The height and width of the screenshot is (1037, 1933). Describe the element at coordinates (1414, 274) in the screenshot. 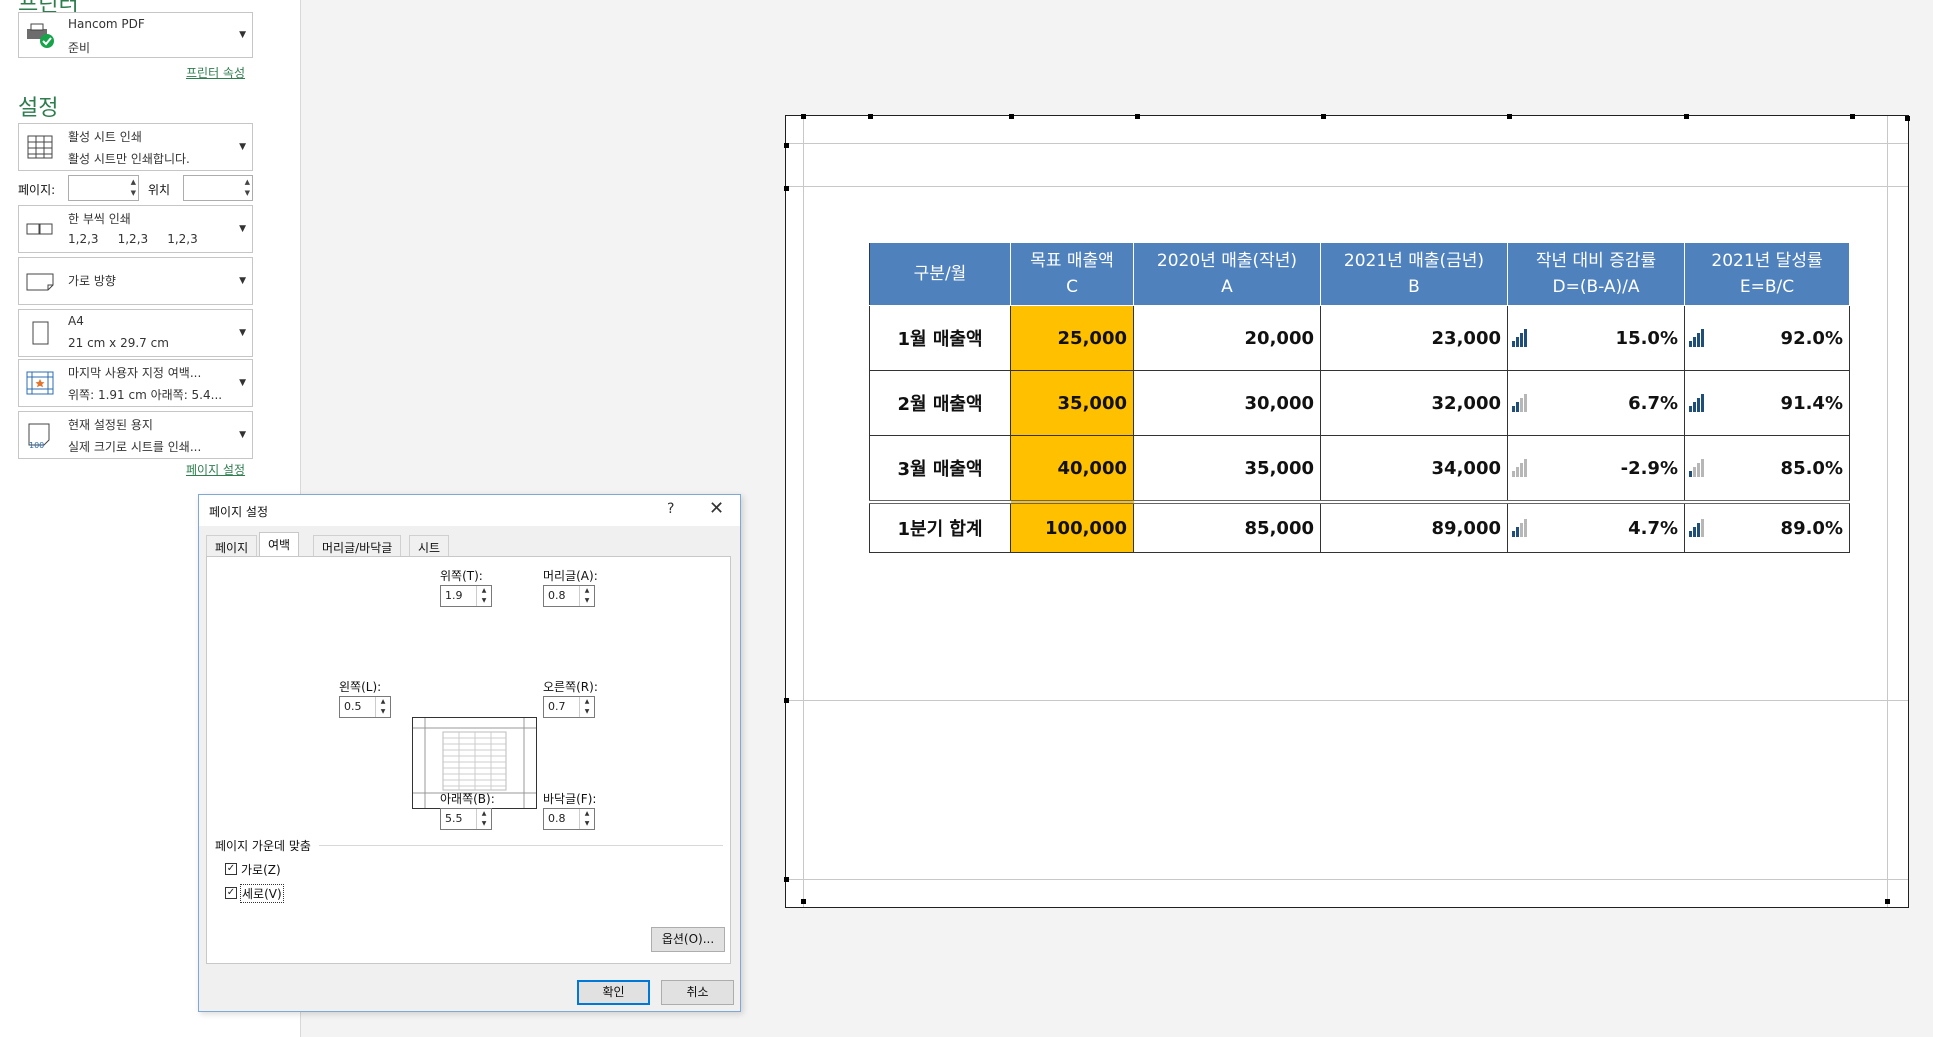

I see `table-header-cell: 2021년 매출(금년) B` at that location.